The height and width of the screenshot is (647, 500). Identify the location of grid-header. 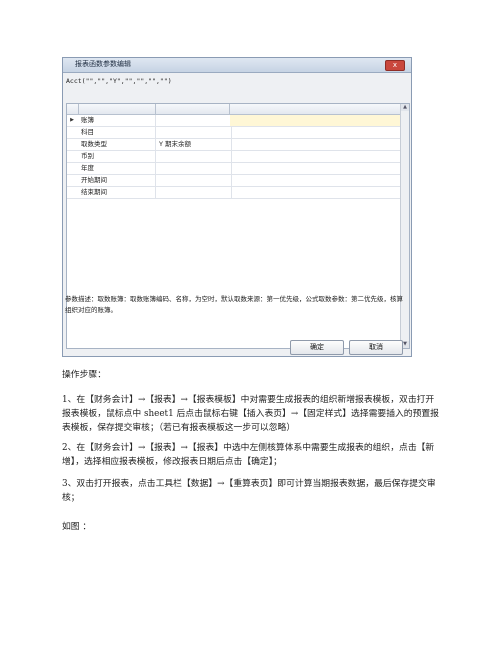
(234, 109).